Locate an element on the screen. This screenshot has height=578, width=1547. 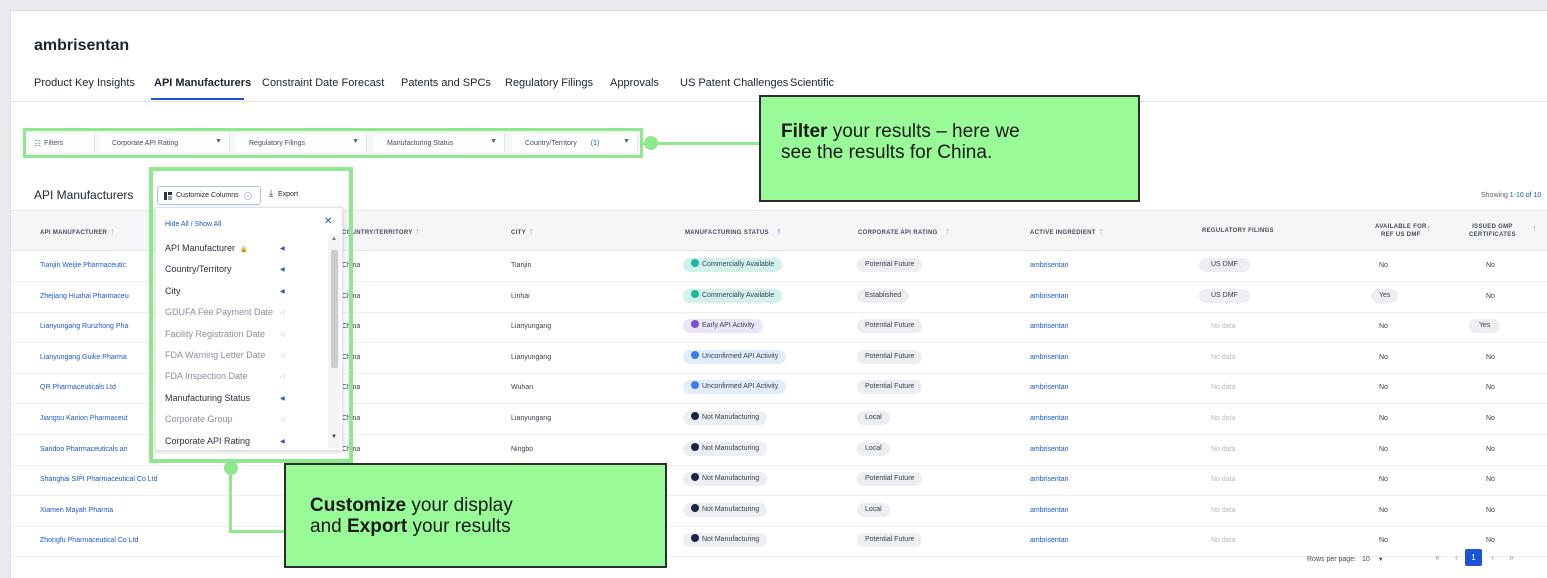
column-toggle-label: Manufacturing Status is located at coordinates (208, 397).